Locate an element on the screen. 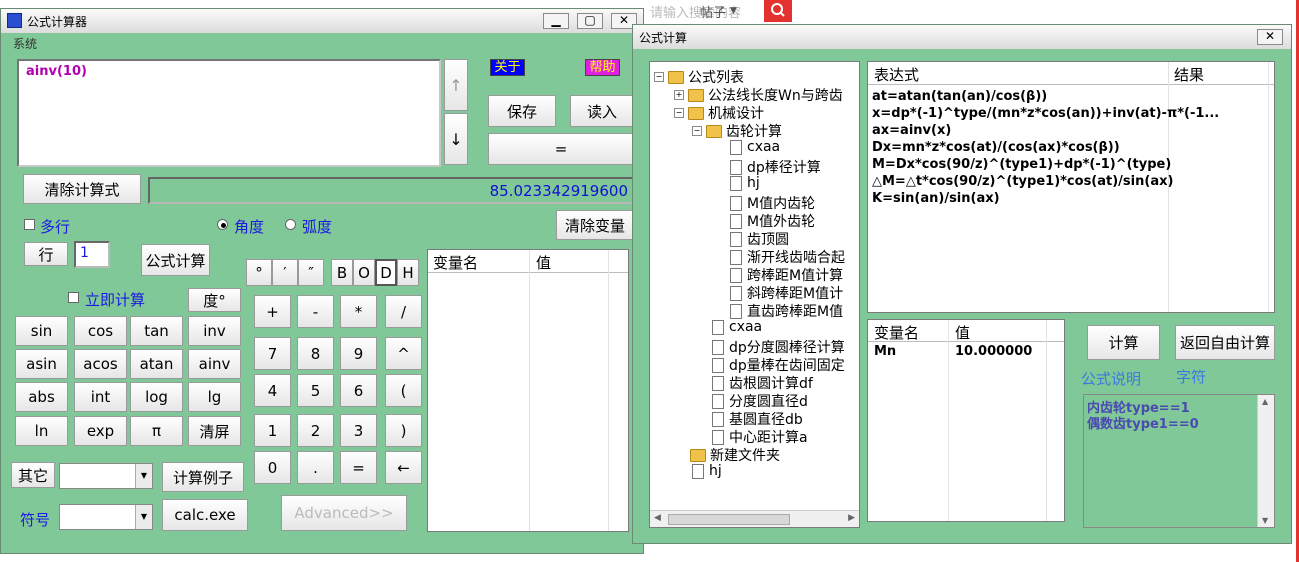  other-combo: ▼ is located at coordinates (106, 476).